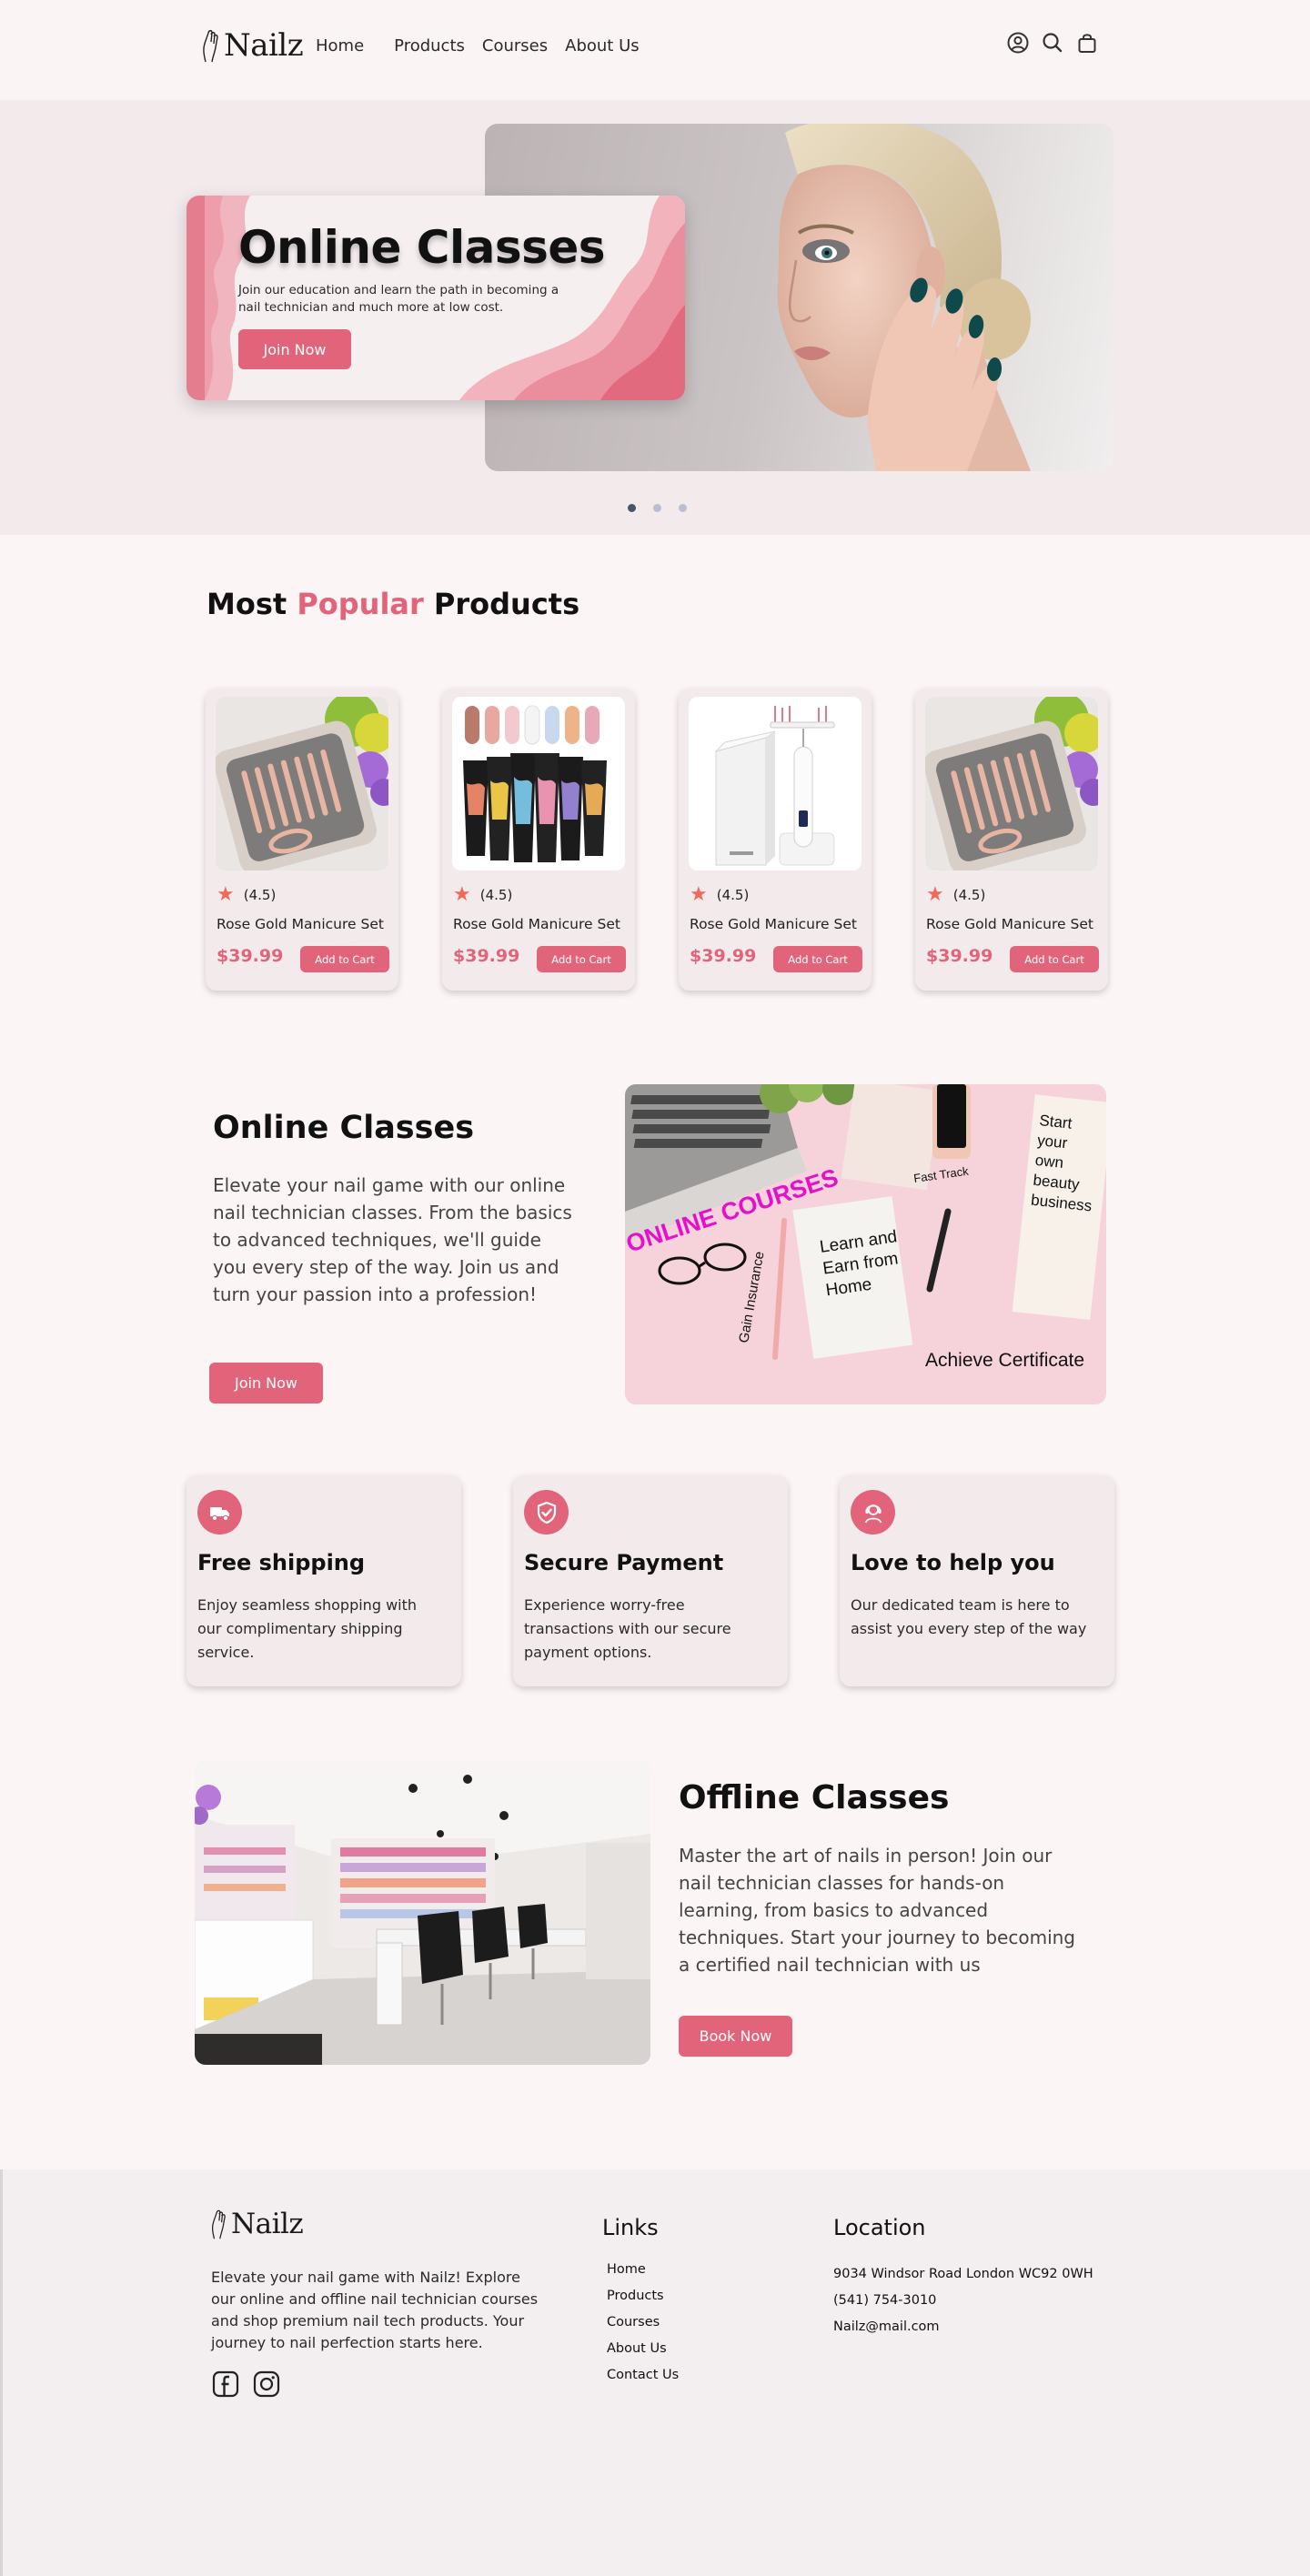 The width and height of the screenshot is (1310, 2576). Describe the element at coordinates (264, 45) in the screenshot. I see `logo-text: Nailz` at that location.